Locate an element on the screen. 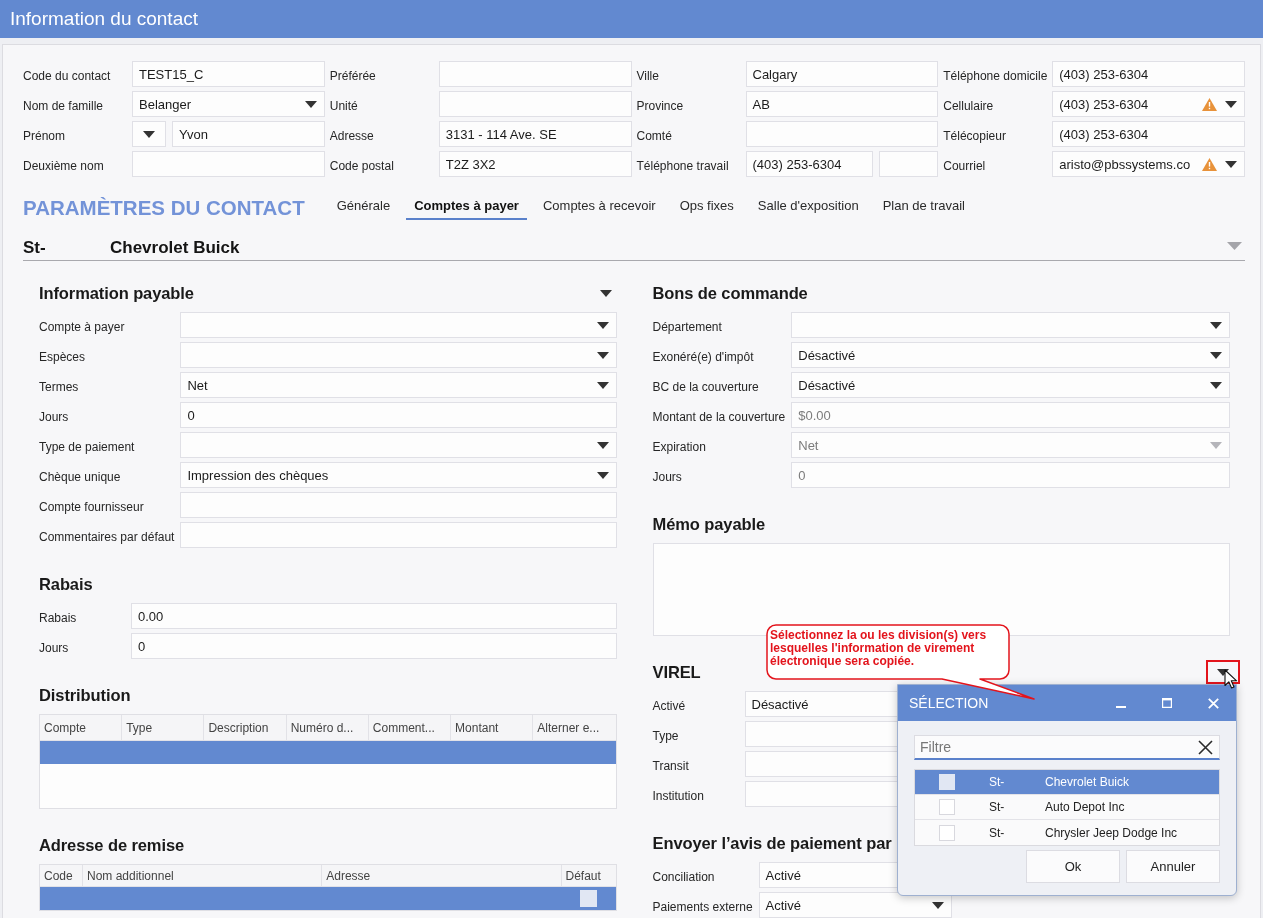  text-field: Yvon is located at coordinates (248, 134).